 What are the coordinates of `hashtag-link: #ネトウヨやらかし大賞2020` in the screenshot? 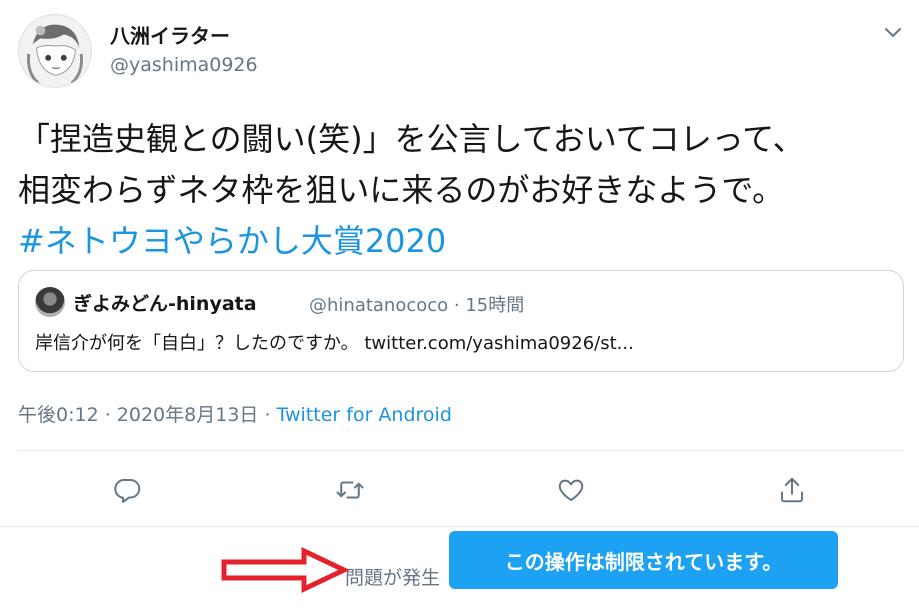 It's located at (463, 241).